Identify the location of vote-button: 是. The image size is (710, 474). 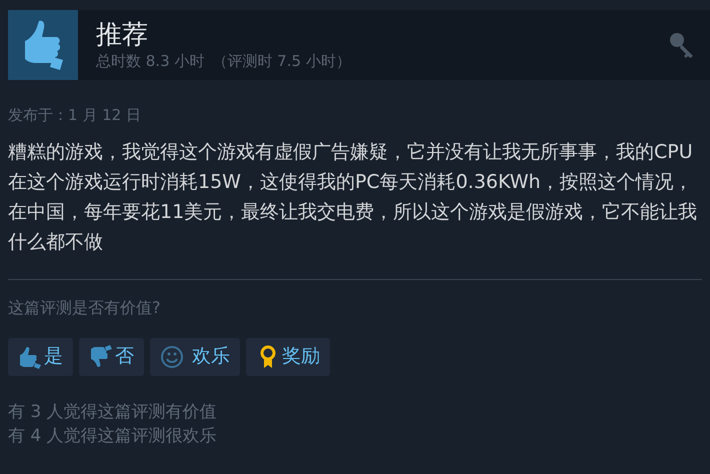
(40, 357).